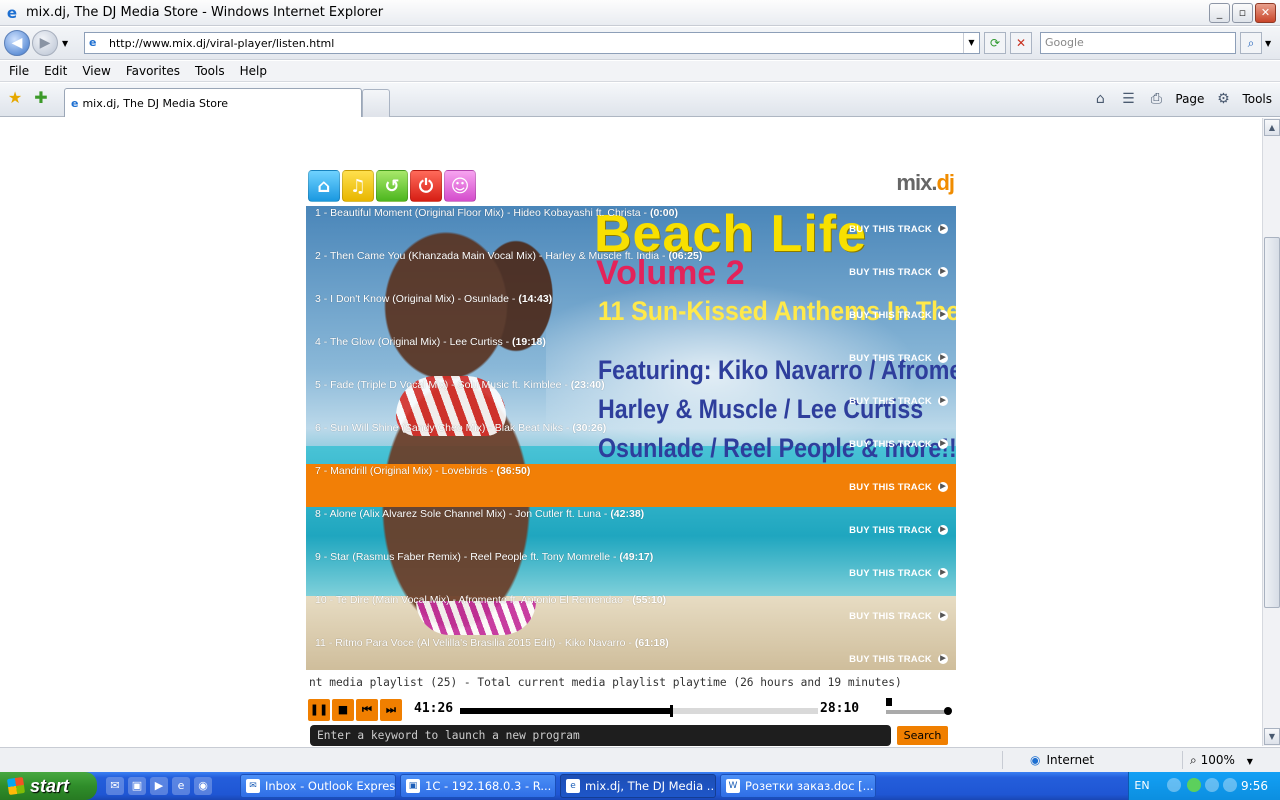  I want to click on keyword-search-button: Search, so click(922, 735).